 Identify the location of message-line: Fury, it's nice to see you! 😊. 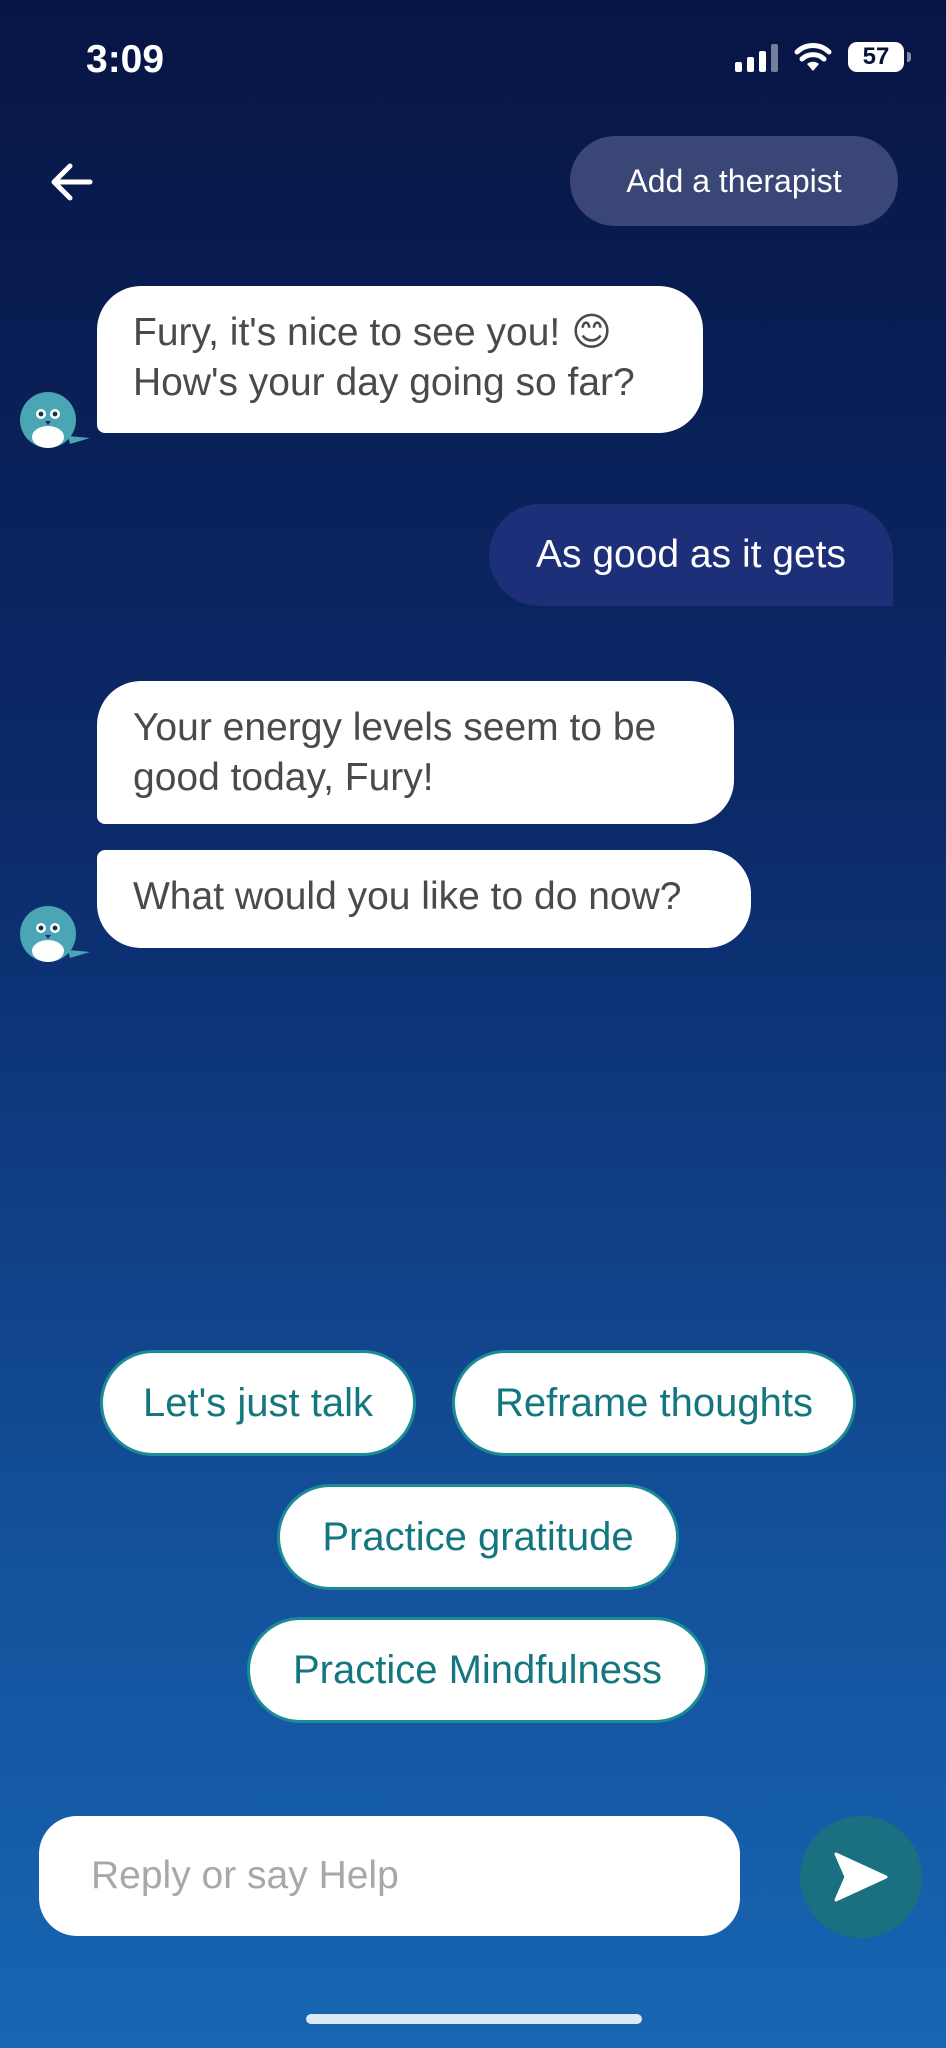
(372, 332).